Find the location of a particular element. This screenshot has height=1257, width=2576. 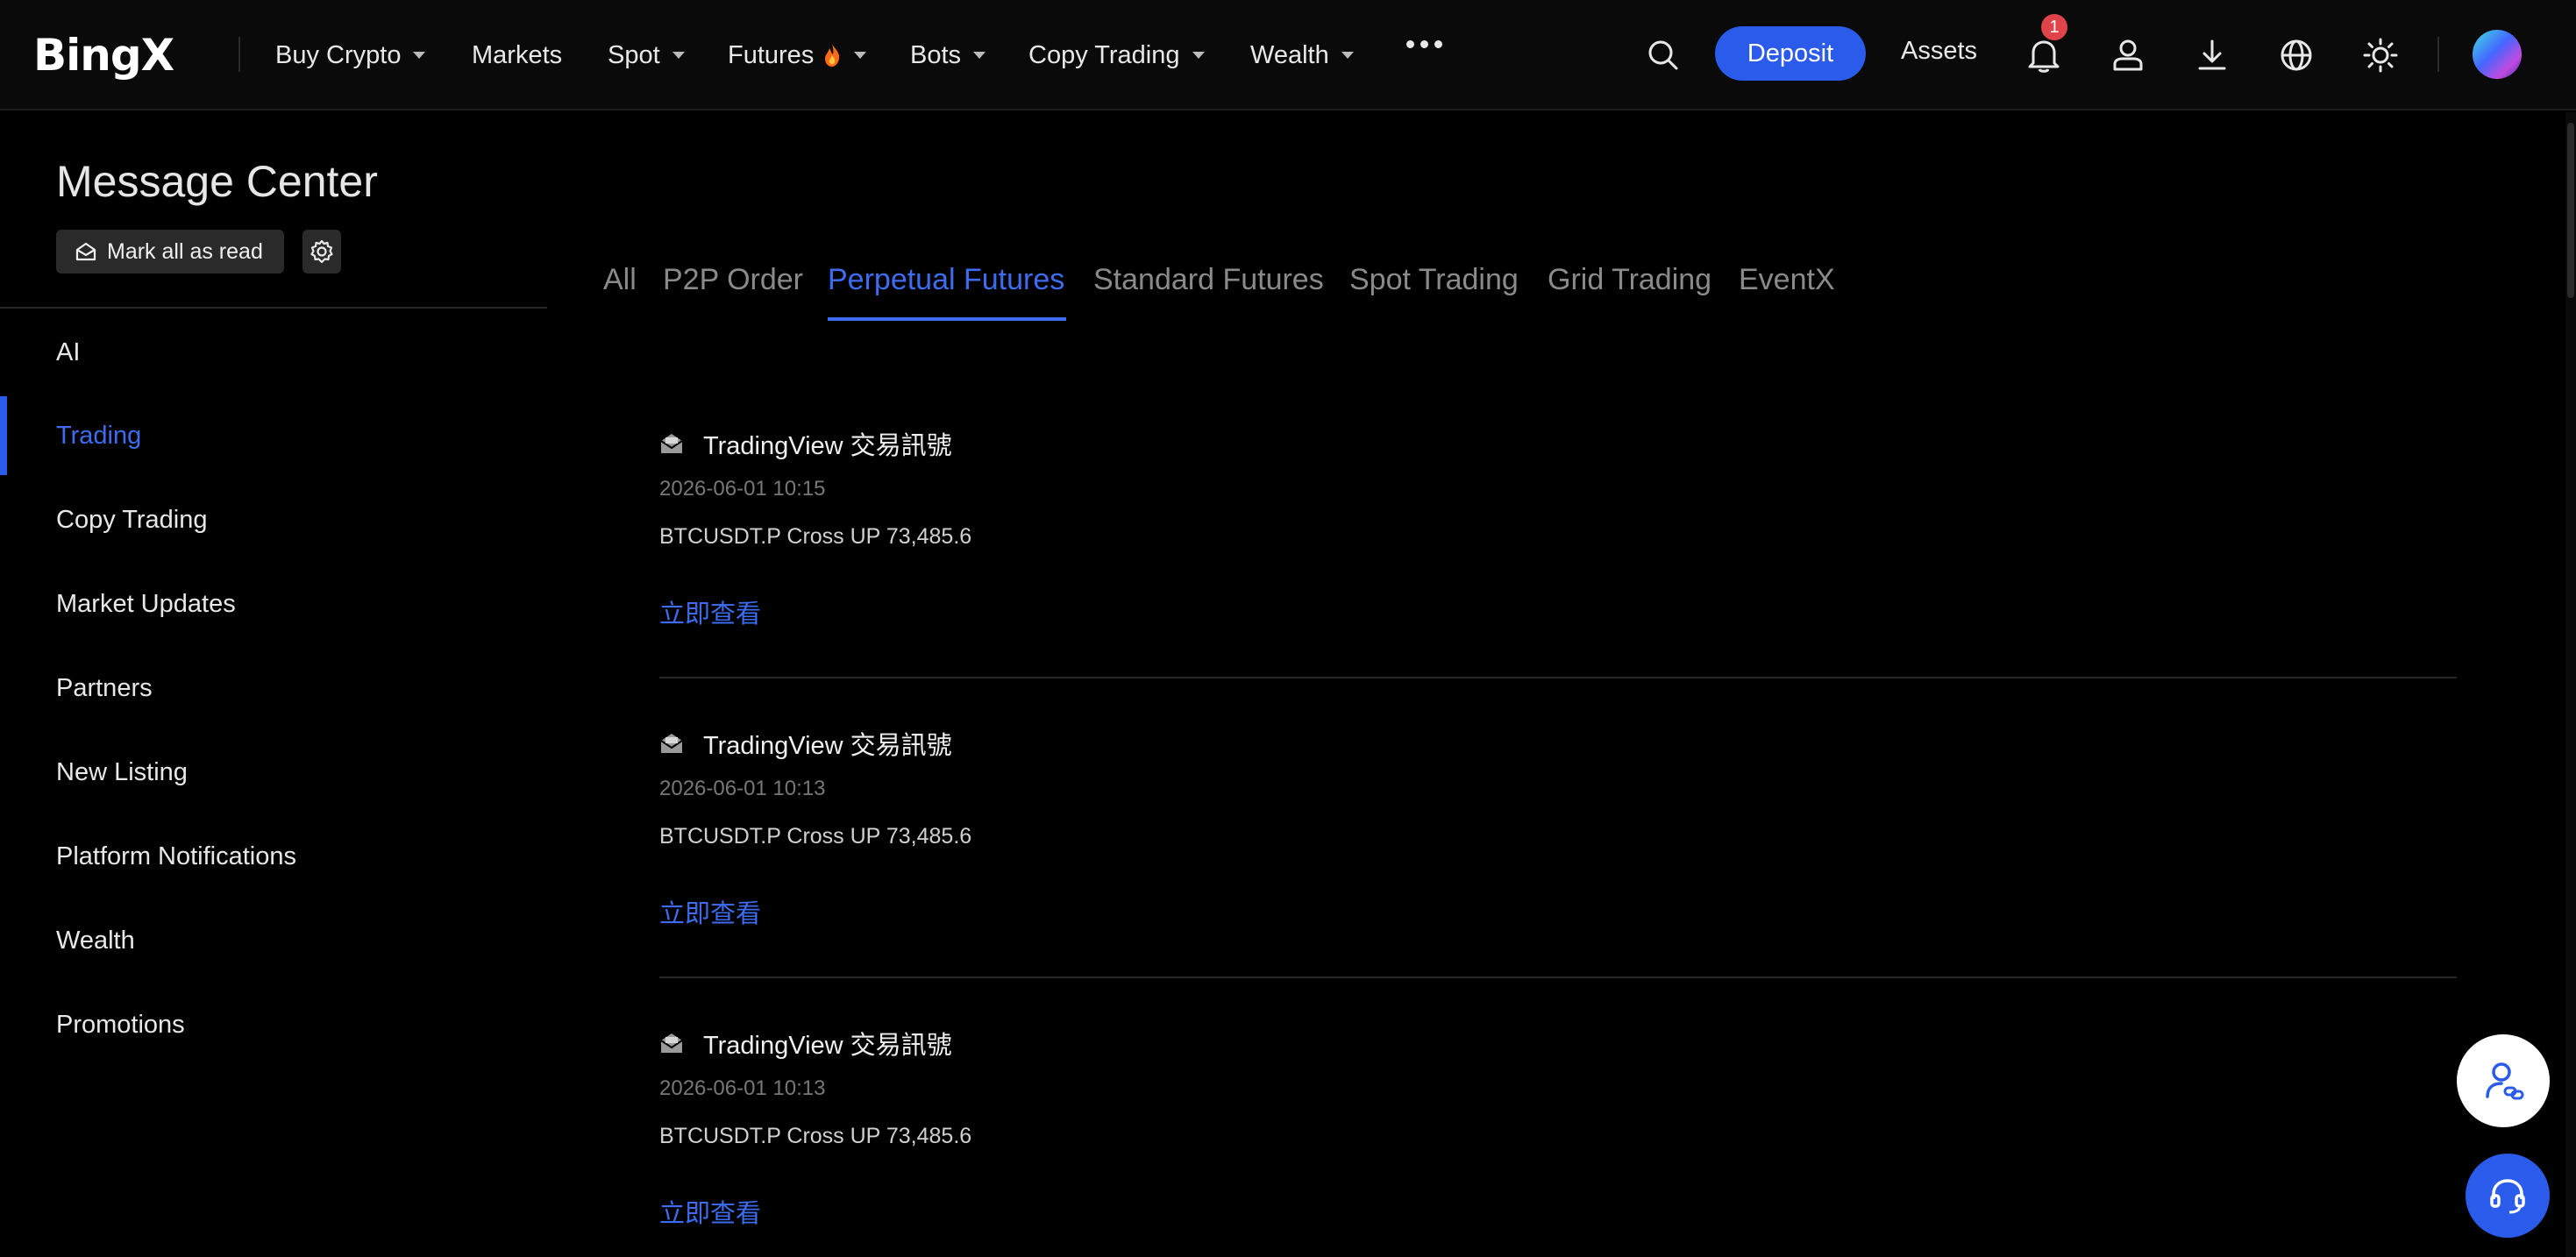

sidebar-item-label: Partners is located at coordinates (104, 687).